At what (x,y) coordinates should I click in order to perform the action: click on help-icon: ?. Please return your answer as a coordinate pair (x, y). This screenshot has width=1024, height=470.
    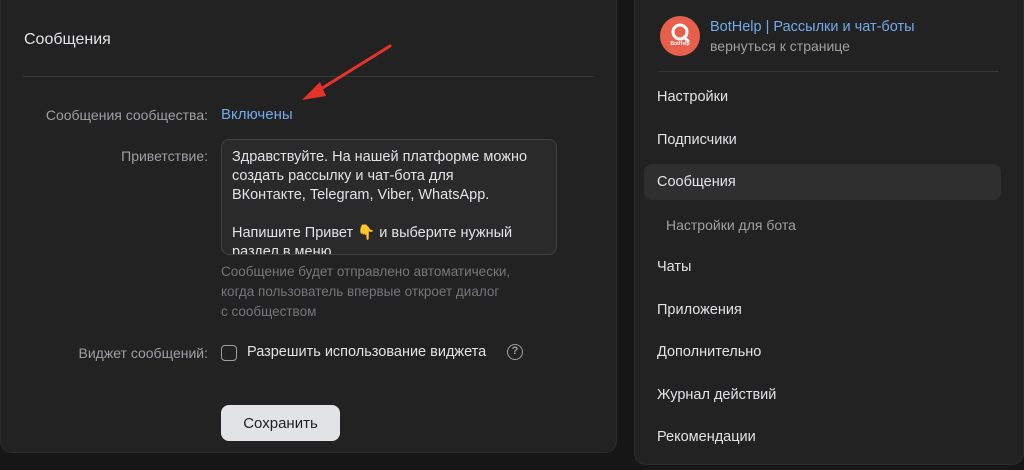
    Looking at the image, I should click on (515, 352).